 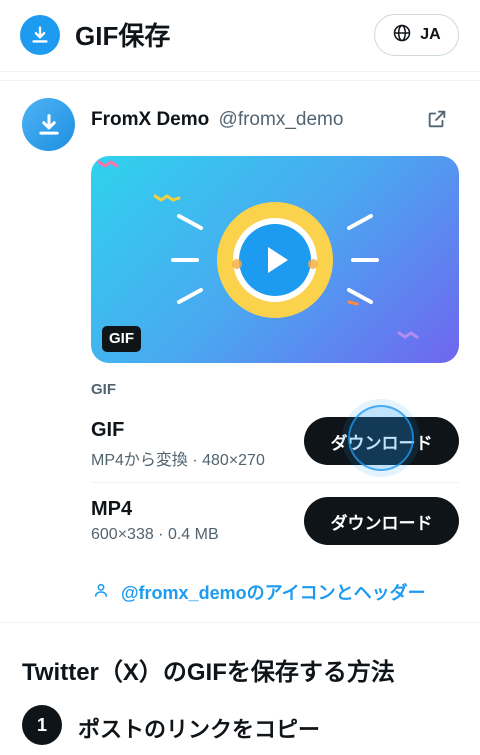 What do you see at coordinates (281, 119) in the screenshot?
I see `user-handle: @fromx_demo` at bounding box center [281, 119].